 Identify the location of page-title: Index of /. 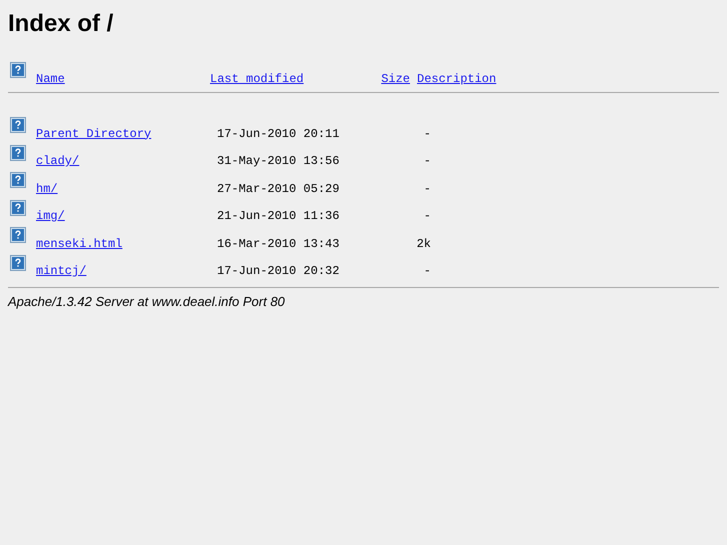
(61, 24).